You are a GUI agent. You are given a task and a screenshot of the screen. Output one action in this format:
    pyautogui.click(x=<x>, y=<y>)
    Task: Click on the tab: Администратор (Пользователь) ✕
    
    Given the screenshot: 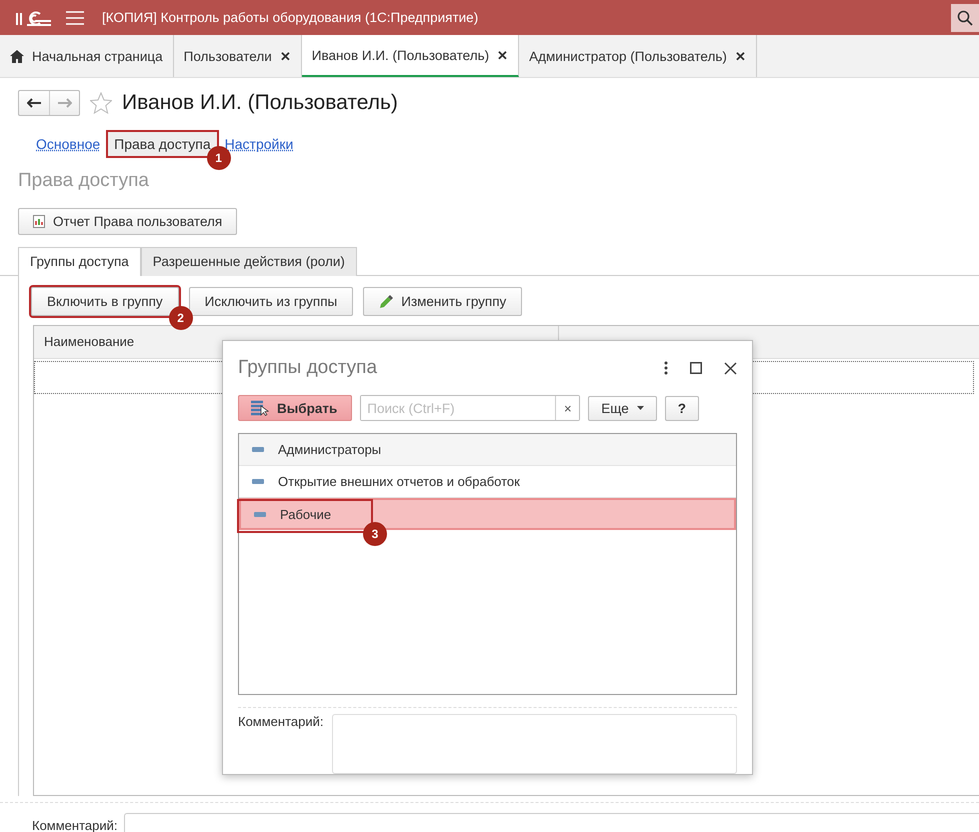 What is the action you would take?
    pyautogui.click(x=638, y=56)
    